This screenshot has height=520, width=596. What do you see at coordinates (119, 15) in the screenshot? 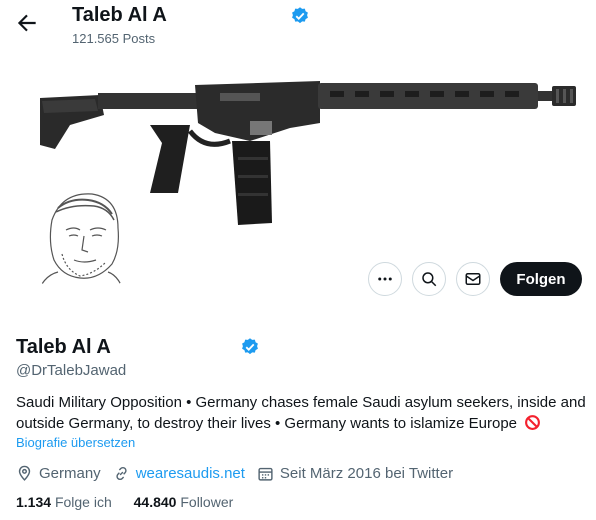
I see `header-title: Taleb Al A` at bounding box center [119, 15].